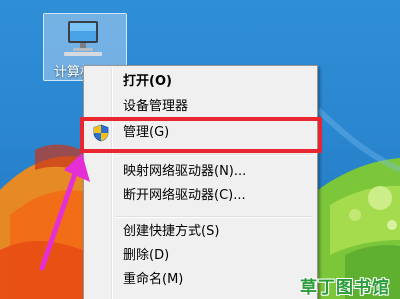 Image resolution: width=400 pixels, height=299 pixels. Describe the element at coordinates (171, 231) in the screenshot. I see `menu-item-label: 创建快捷方式(S)` at that location.